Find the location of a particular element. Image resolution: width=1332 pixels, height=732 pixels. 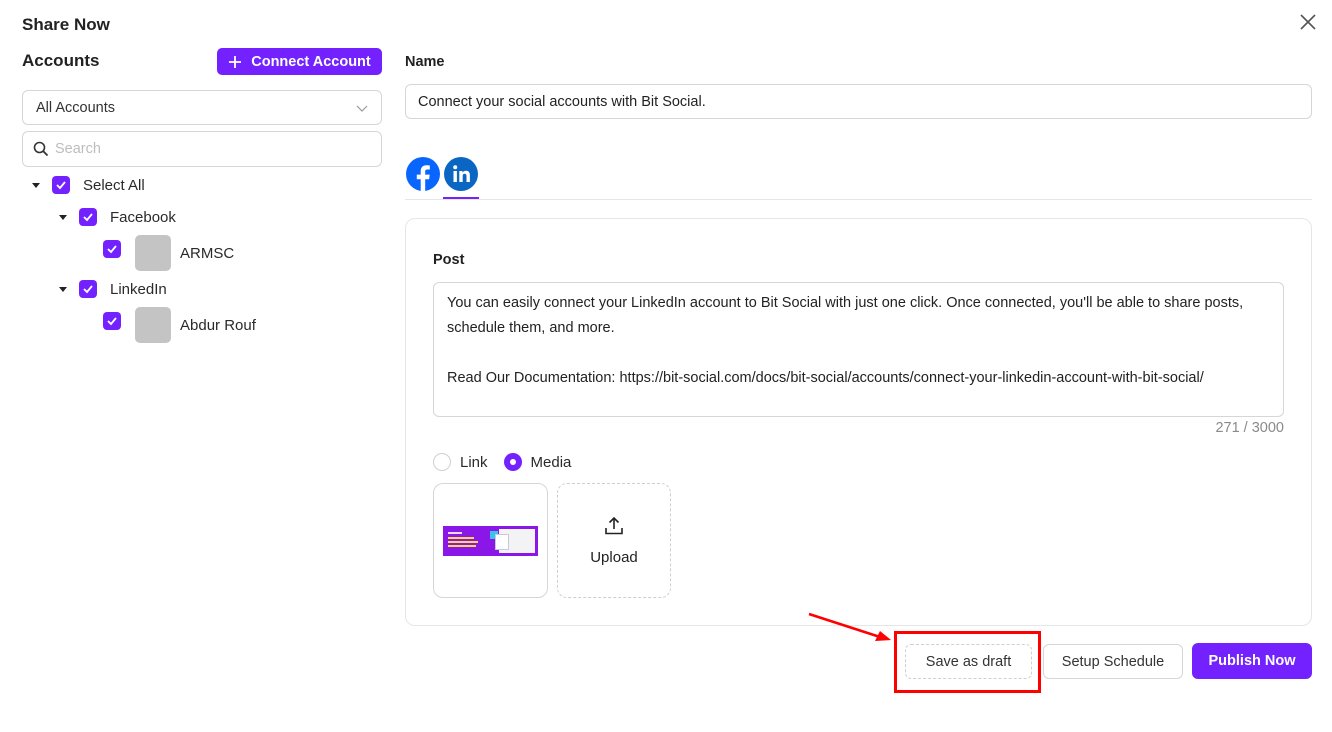

search-input is located at coordinates (205, 149).